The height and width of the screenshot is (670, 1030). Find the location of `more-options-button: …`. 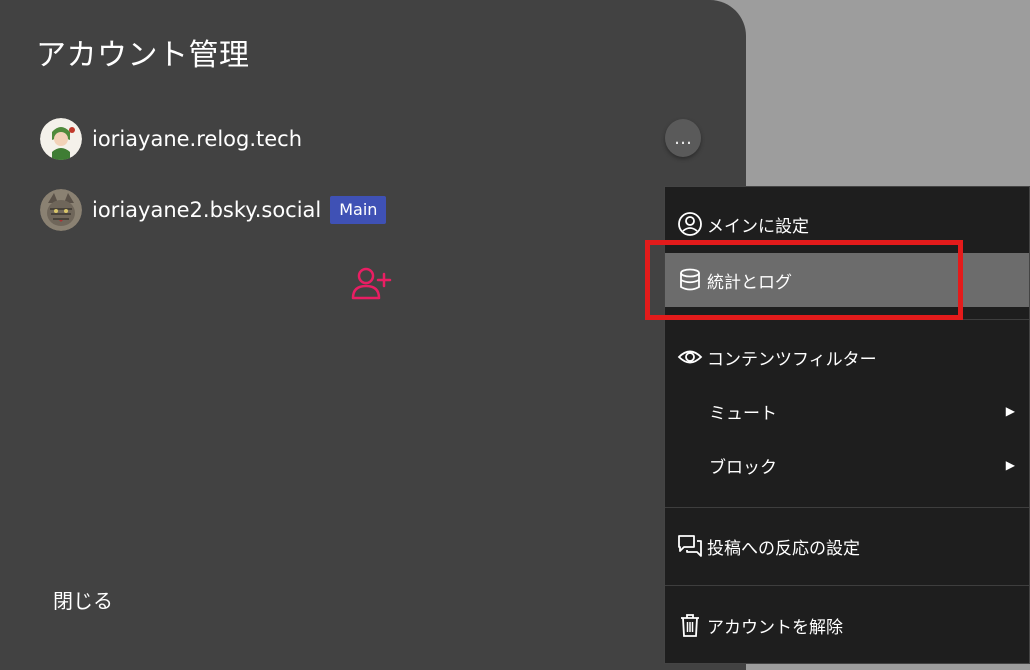

more-options-button: … is located at coordinates (683, 138).